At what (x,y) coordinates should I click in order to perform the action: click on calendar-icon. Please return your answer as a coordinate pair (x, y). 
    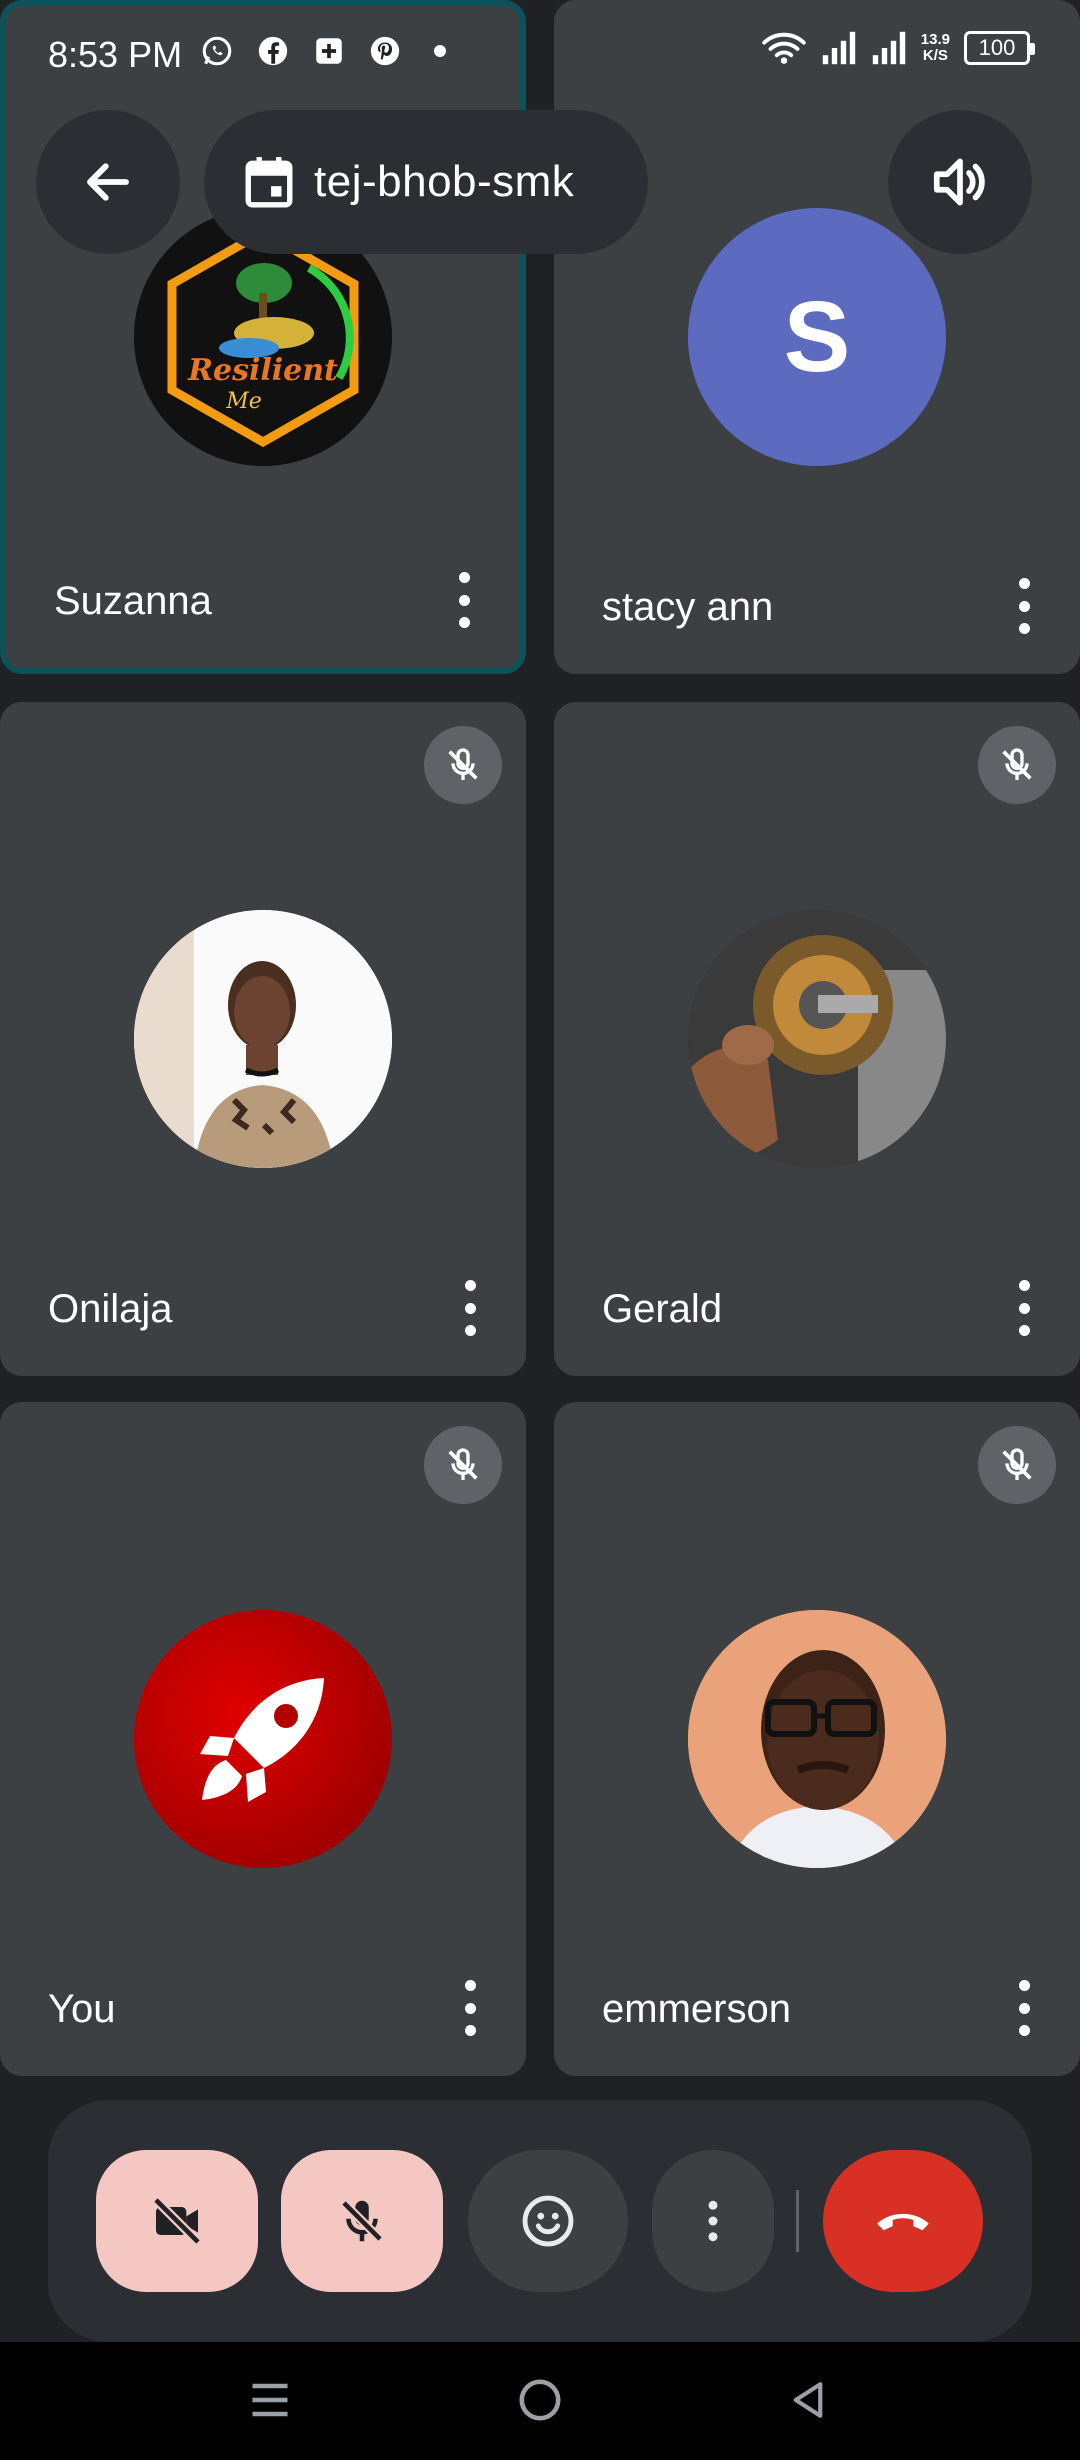
    Looking at the image, I should click on (269, 182).